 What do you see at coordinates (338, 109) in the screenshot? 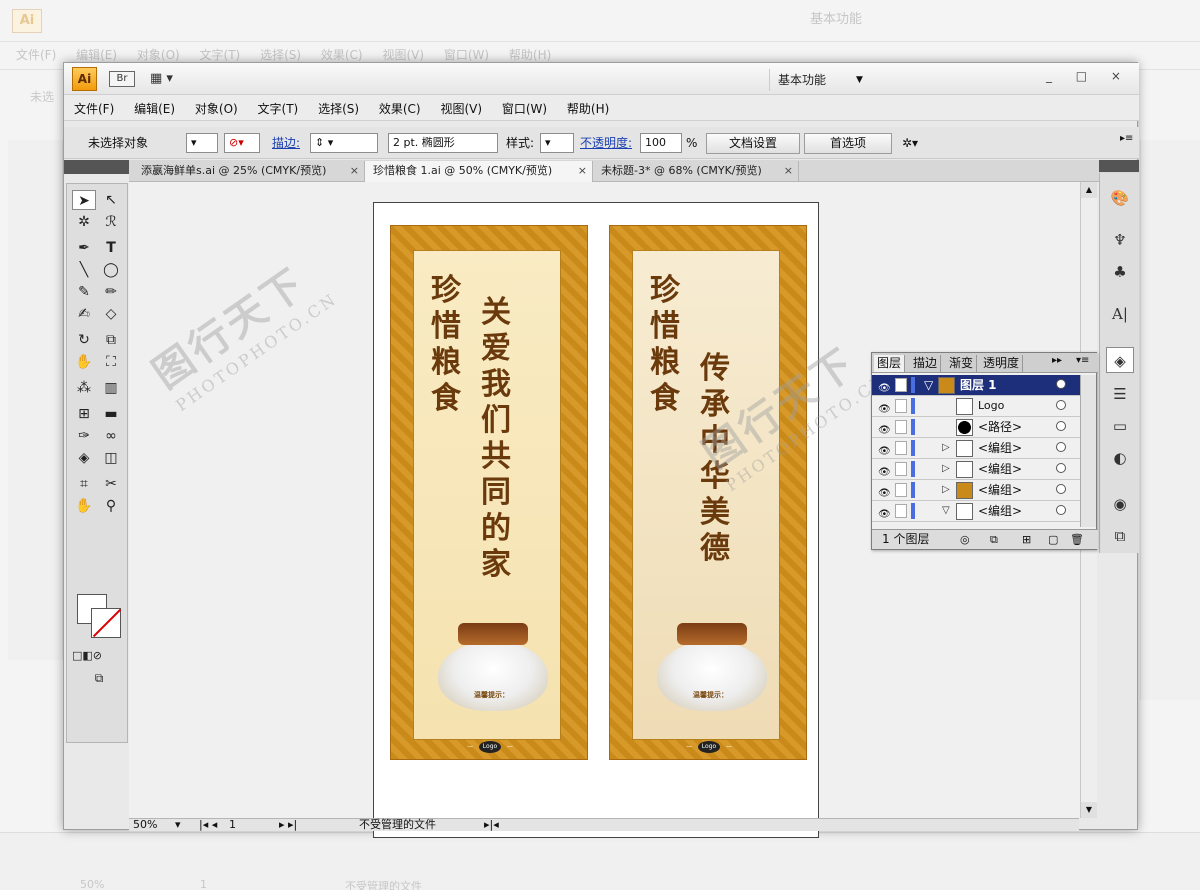
I see `menu-select: 选择(S)` at bounding box center [338, 109].